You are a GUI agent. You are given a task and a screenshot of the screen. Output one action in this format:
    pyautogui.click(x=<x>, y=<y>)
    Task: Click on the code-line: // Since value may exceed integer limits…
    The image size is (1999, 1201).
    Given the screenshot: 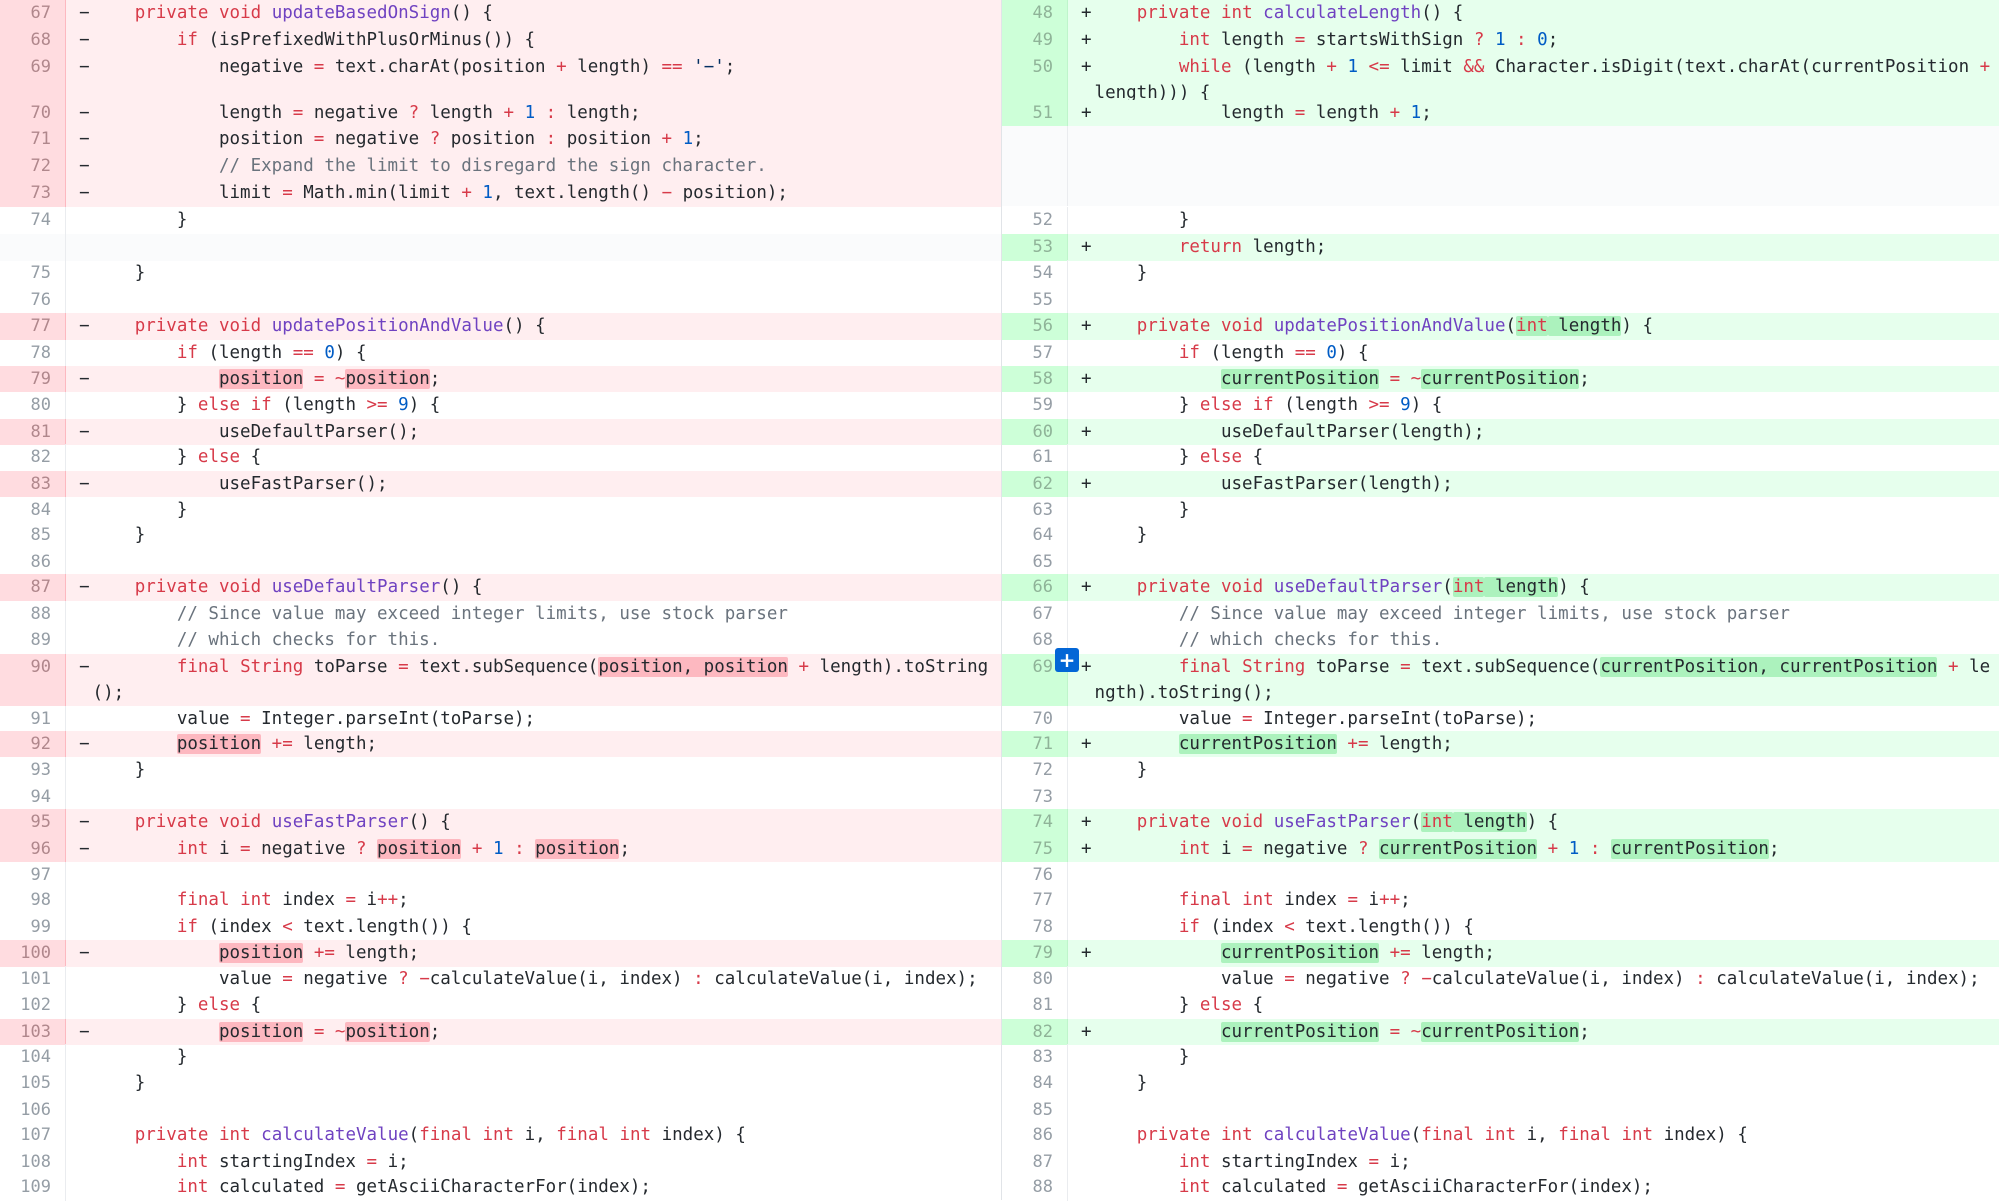 What is the action you would take?
    pyautogui.click(x=1484, y=614)
    